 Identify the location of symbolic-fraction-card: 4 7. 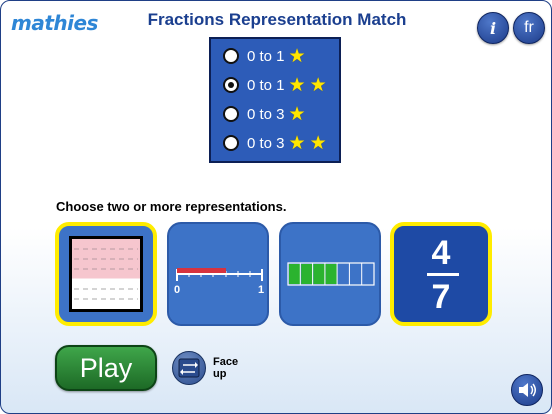
(441, 274).